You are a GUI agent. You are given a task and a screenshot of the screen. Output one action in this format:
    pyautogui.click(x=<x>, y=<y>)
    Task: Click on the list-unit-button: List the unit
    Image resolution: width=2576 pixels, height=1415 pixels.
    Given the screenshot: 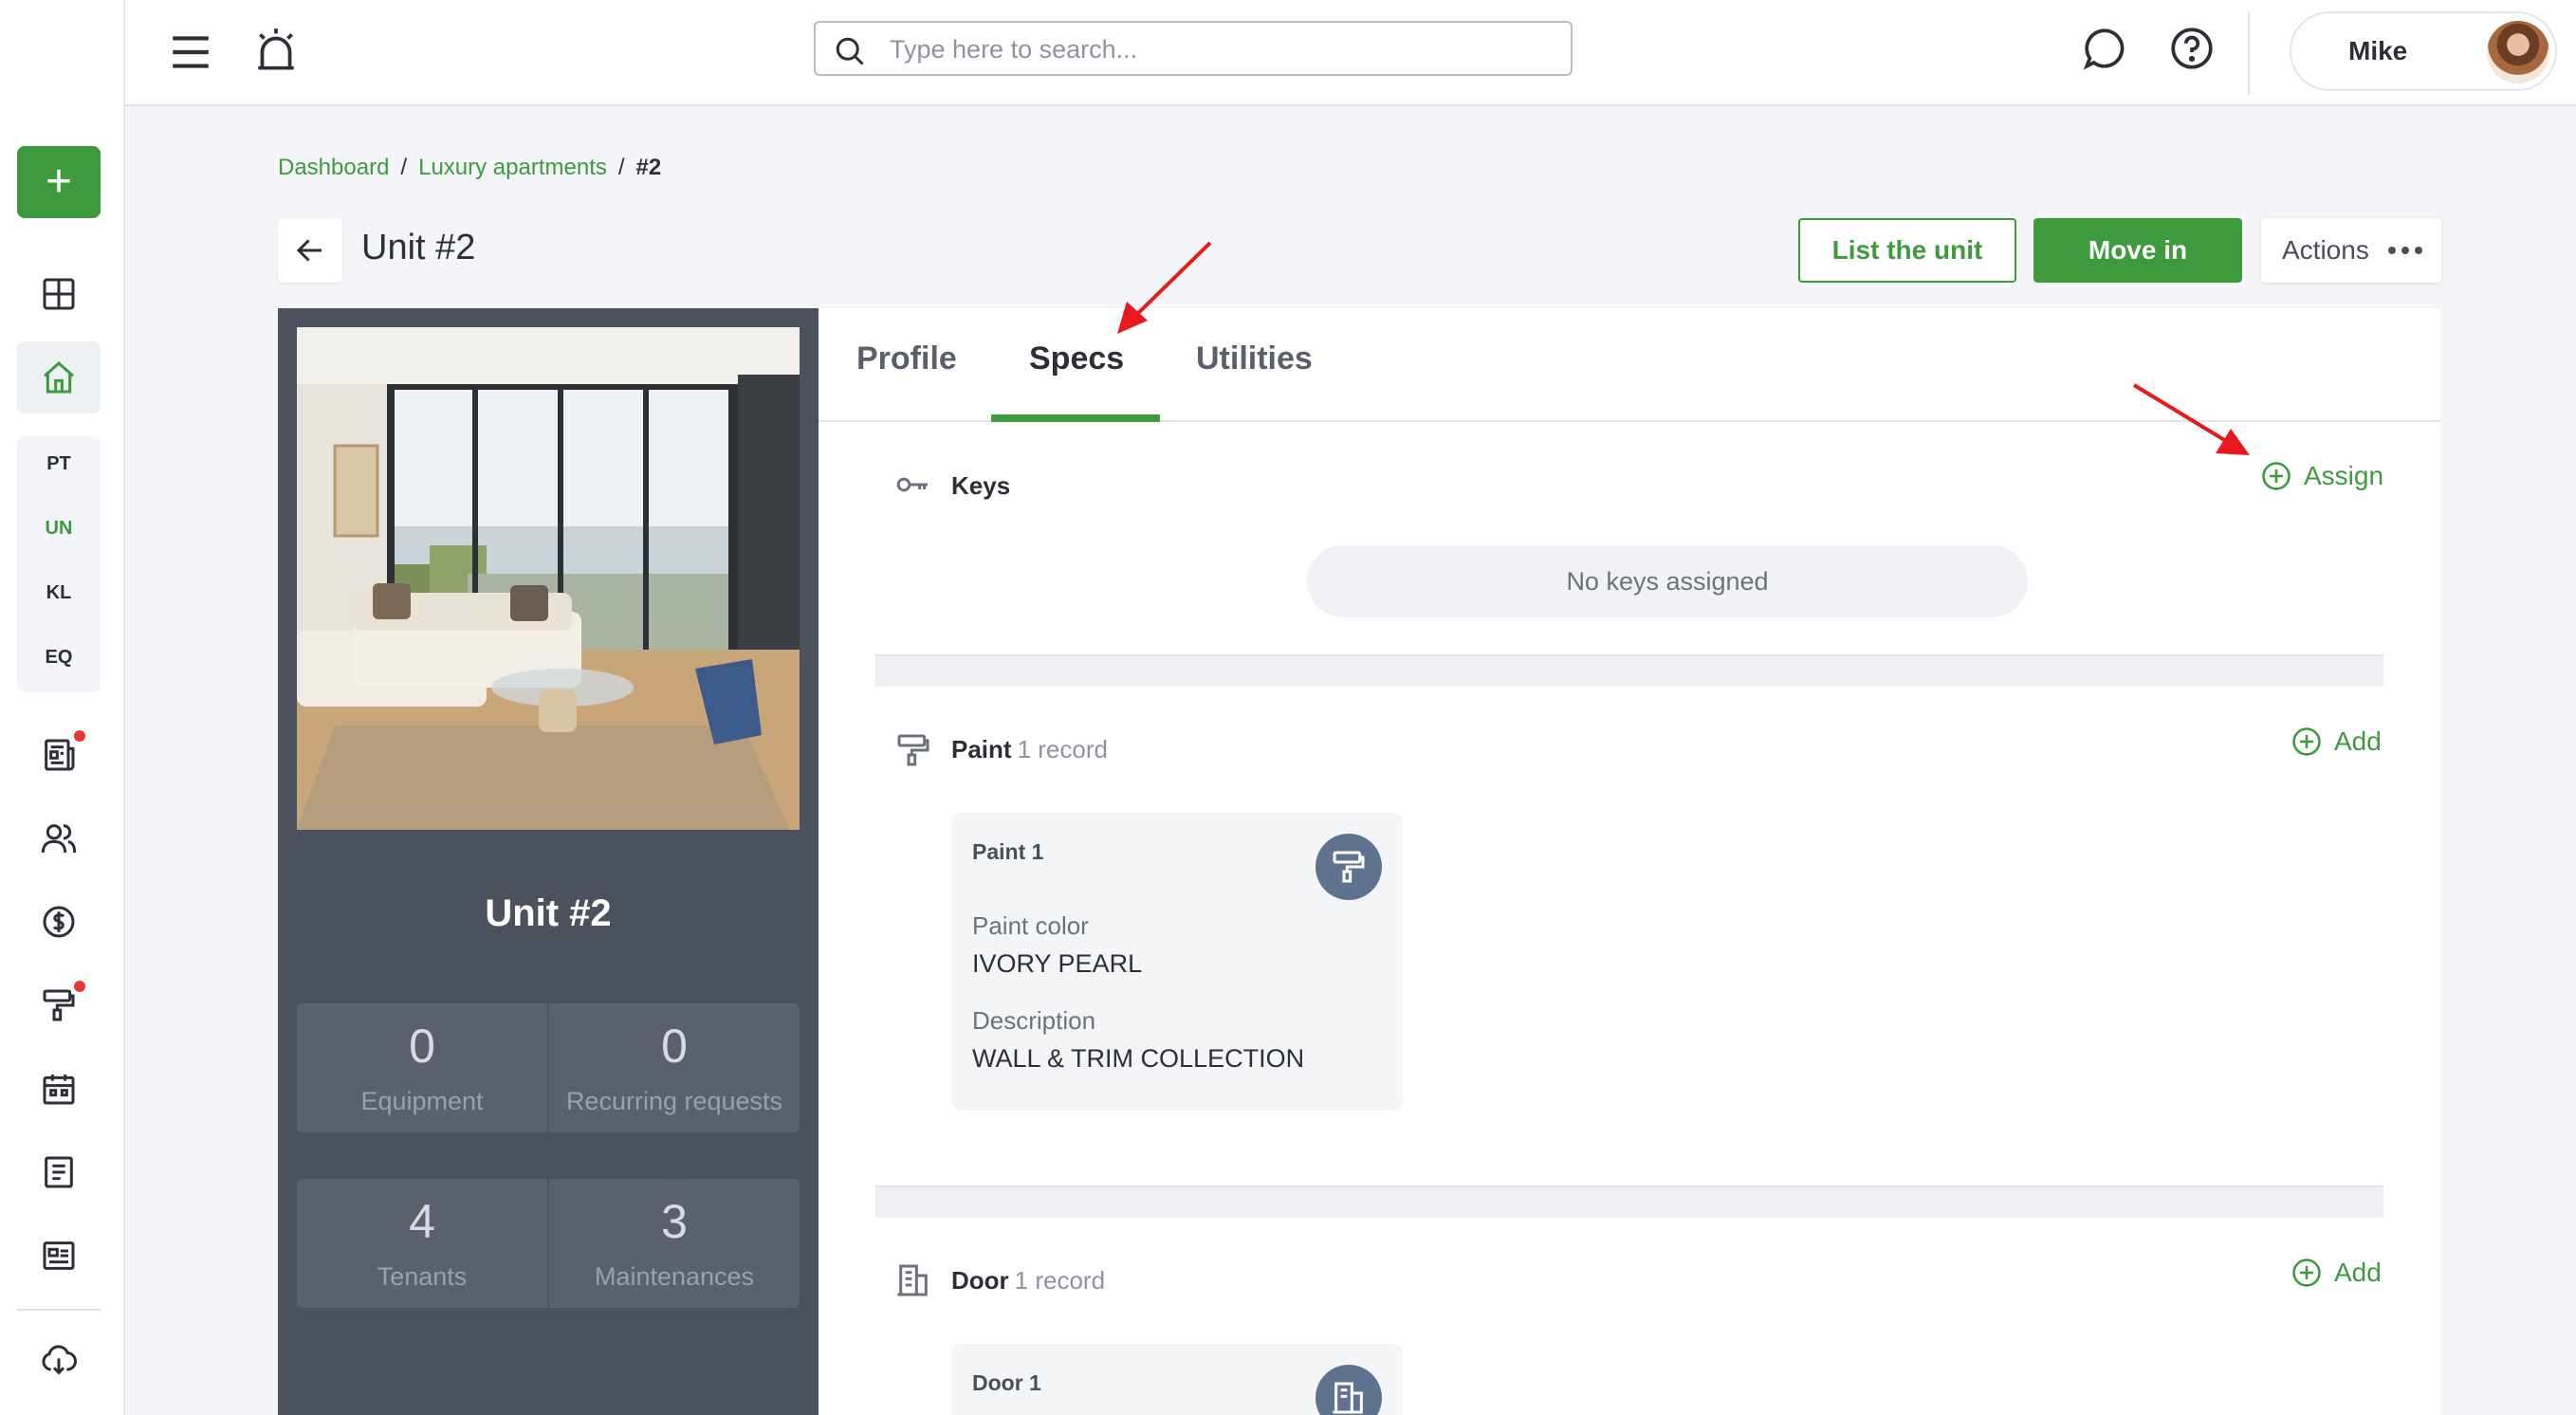 What is the action you would take?
    pyautogui.click(x=1907, y=250)
    